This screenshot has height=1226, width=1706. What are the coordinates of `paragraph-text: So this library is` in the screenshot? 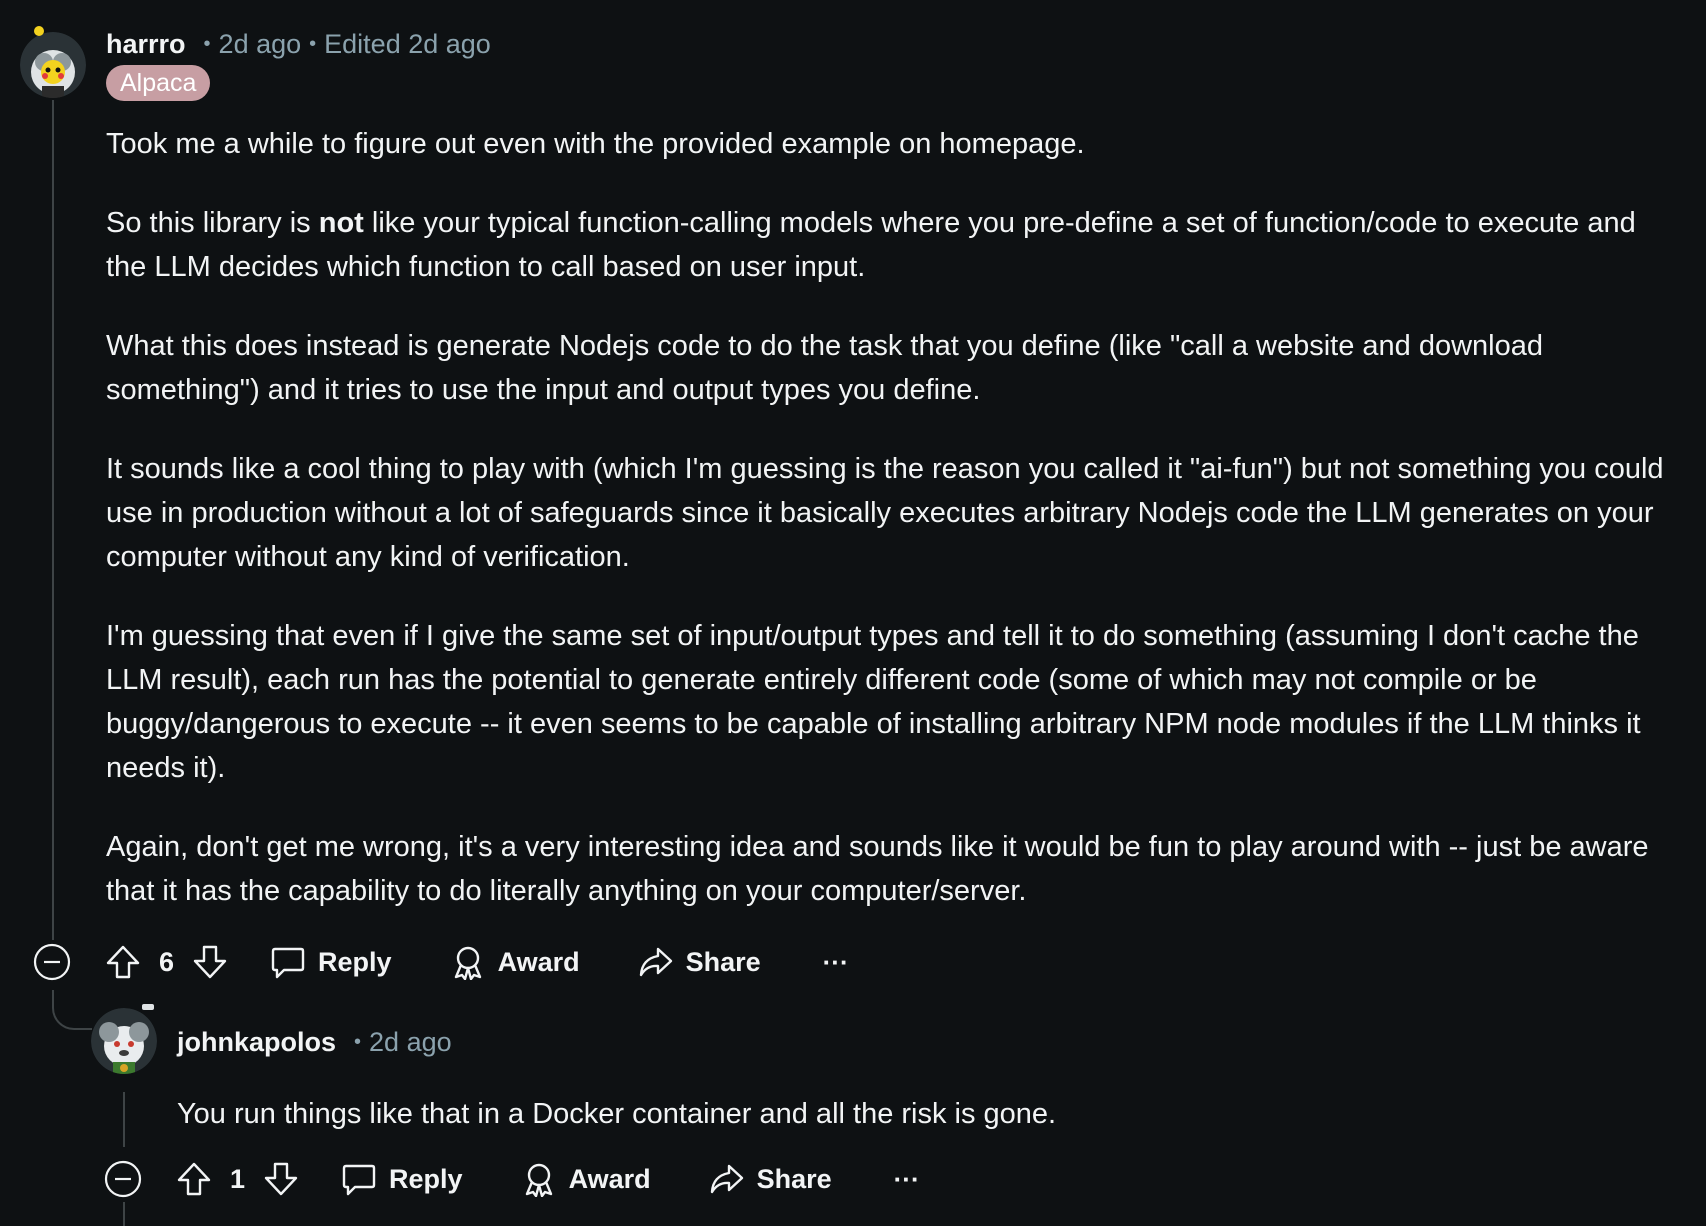 It's located at (212, 223).